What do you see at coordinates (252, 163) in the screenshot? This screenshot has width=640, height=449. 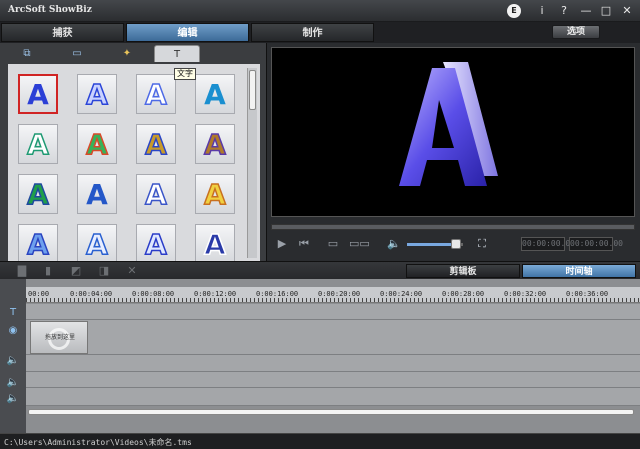 I see `vertical-scrollbar` at bounding box center [252, 163].